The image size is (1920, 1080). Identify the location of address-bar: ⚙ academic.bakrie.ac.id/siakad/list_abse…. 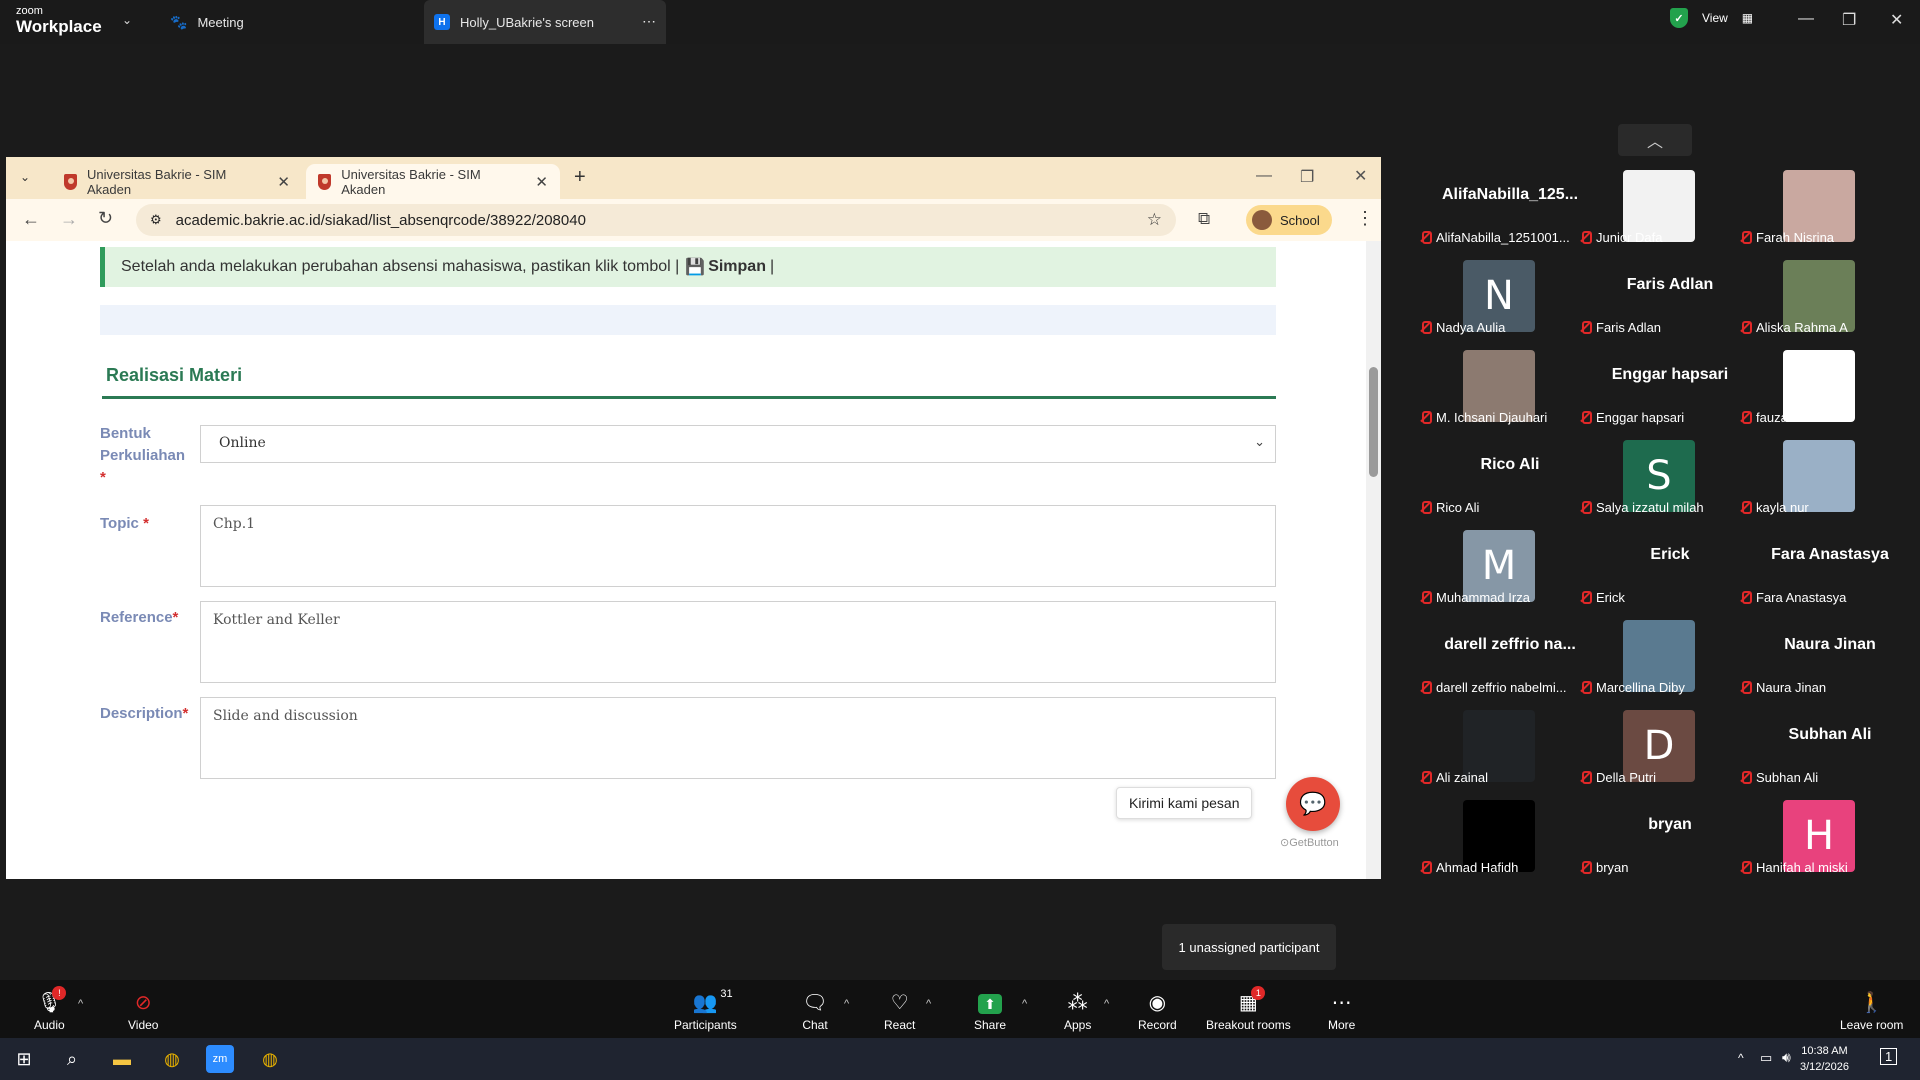
(656, 220).